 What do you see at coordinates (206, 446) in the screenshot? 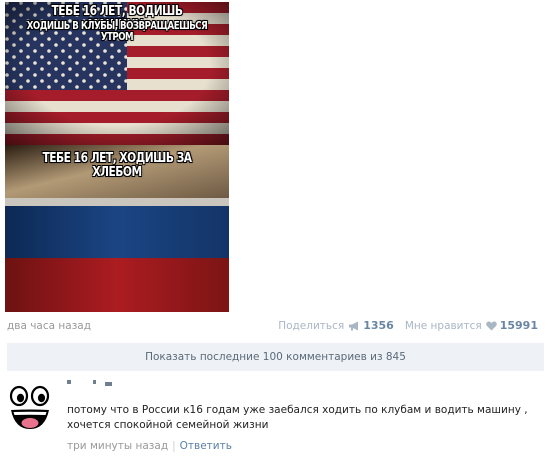
I see `reply-button: Ответить` at bounding box center [206, 446].